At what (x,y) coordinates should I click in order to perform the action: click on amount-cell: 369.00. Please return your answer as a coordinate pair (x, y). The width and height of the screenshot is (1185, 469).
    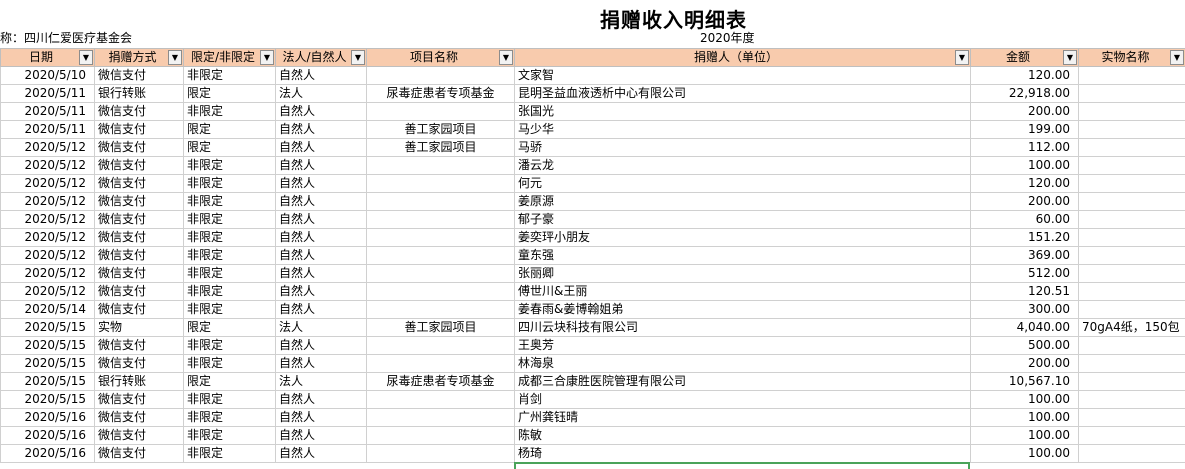
    Looking at the image, I should click on (1024, 255).